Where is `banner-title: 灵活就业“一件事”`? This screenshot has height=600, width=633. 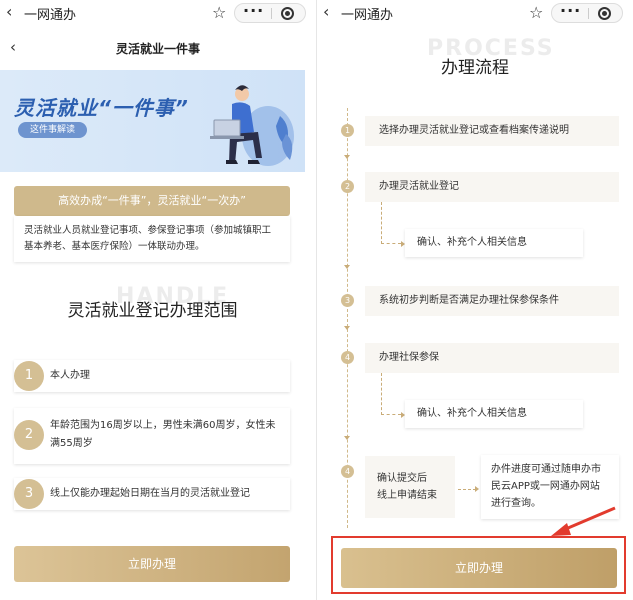 banner-title: 灵活就业“一件事” is located at coordinates (101, 108).